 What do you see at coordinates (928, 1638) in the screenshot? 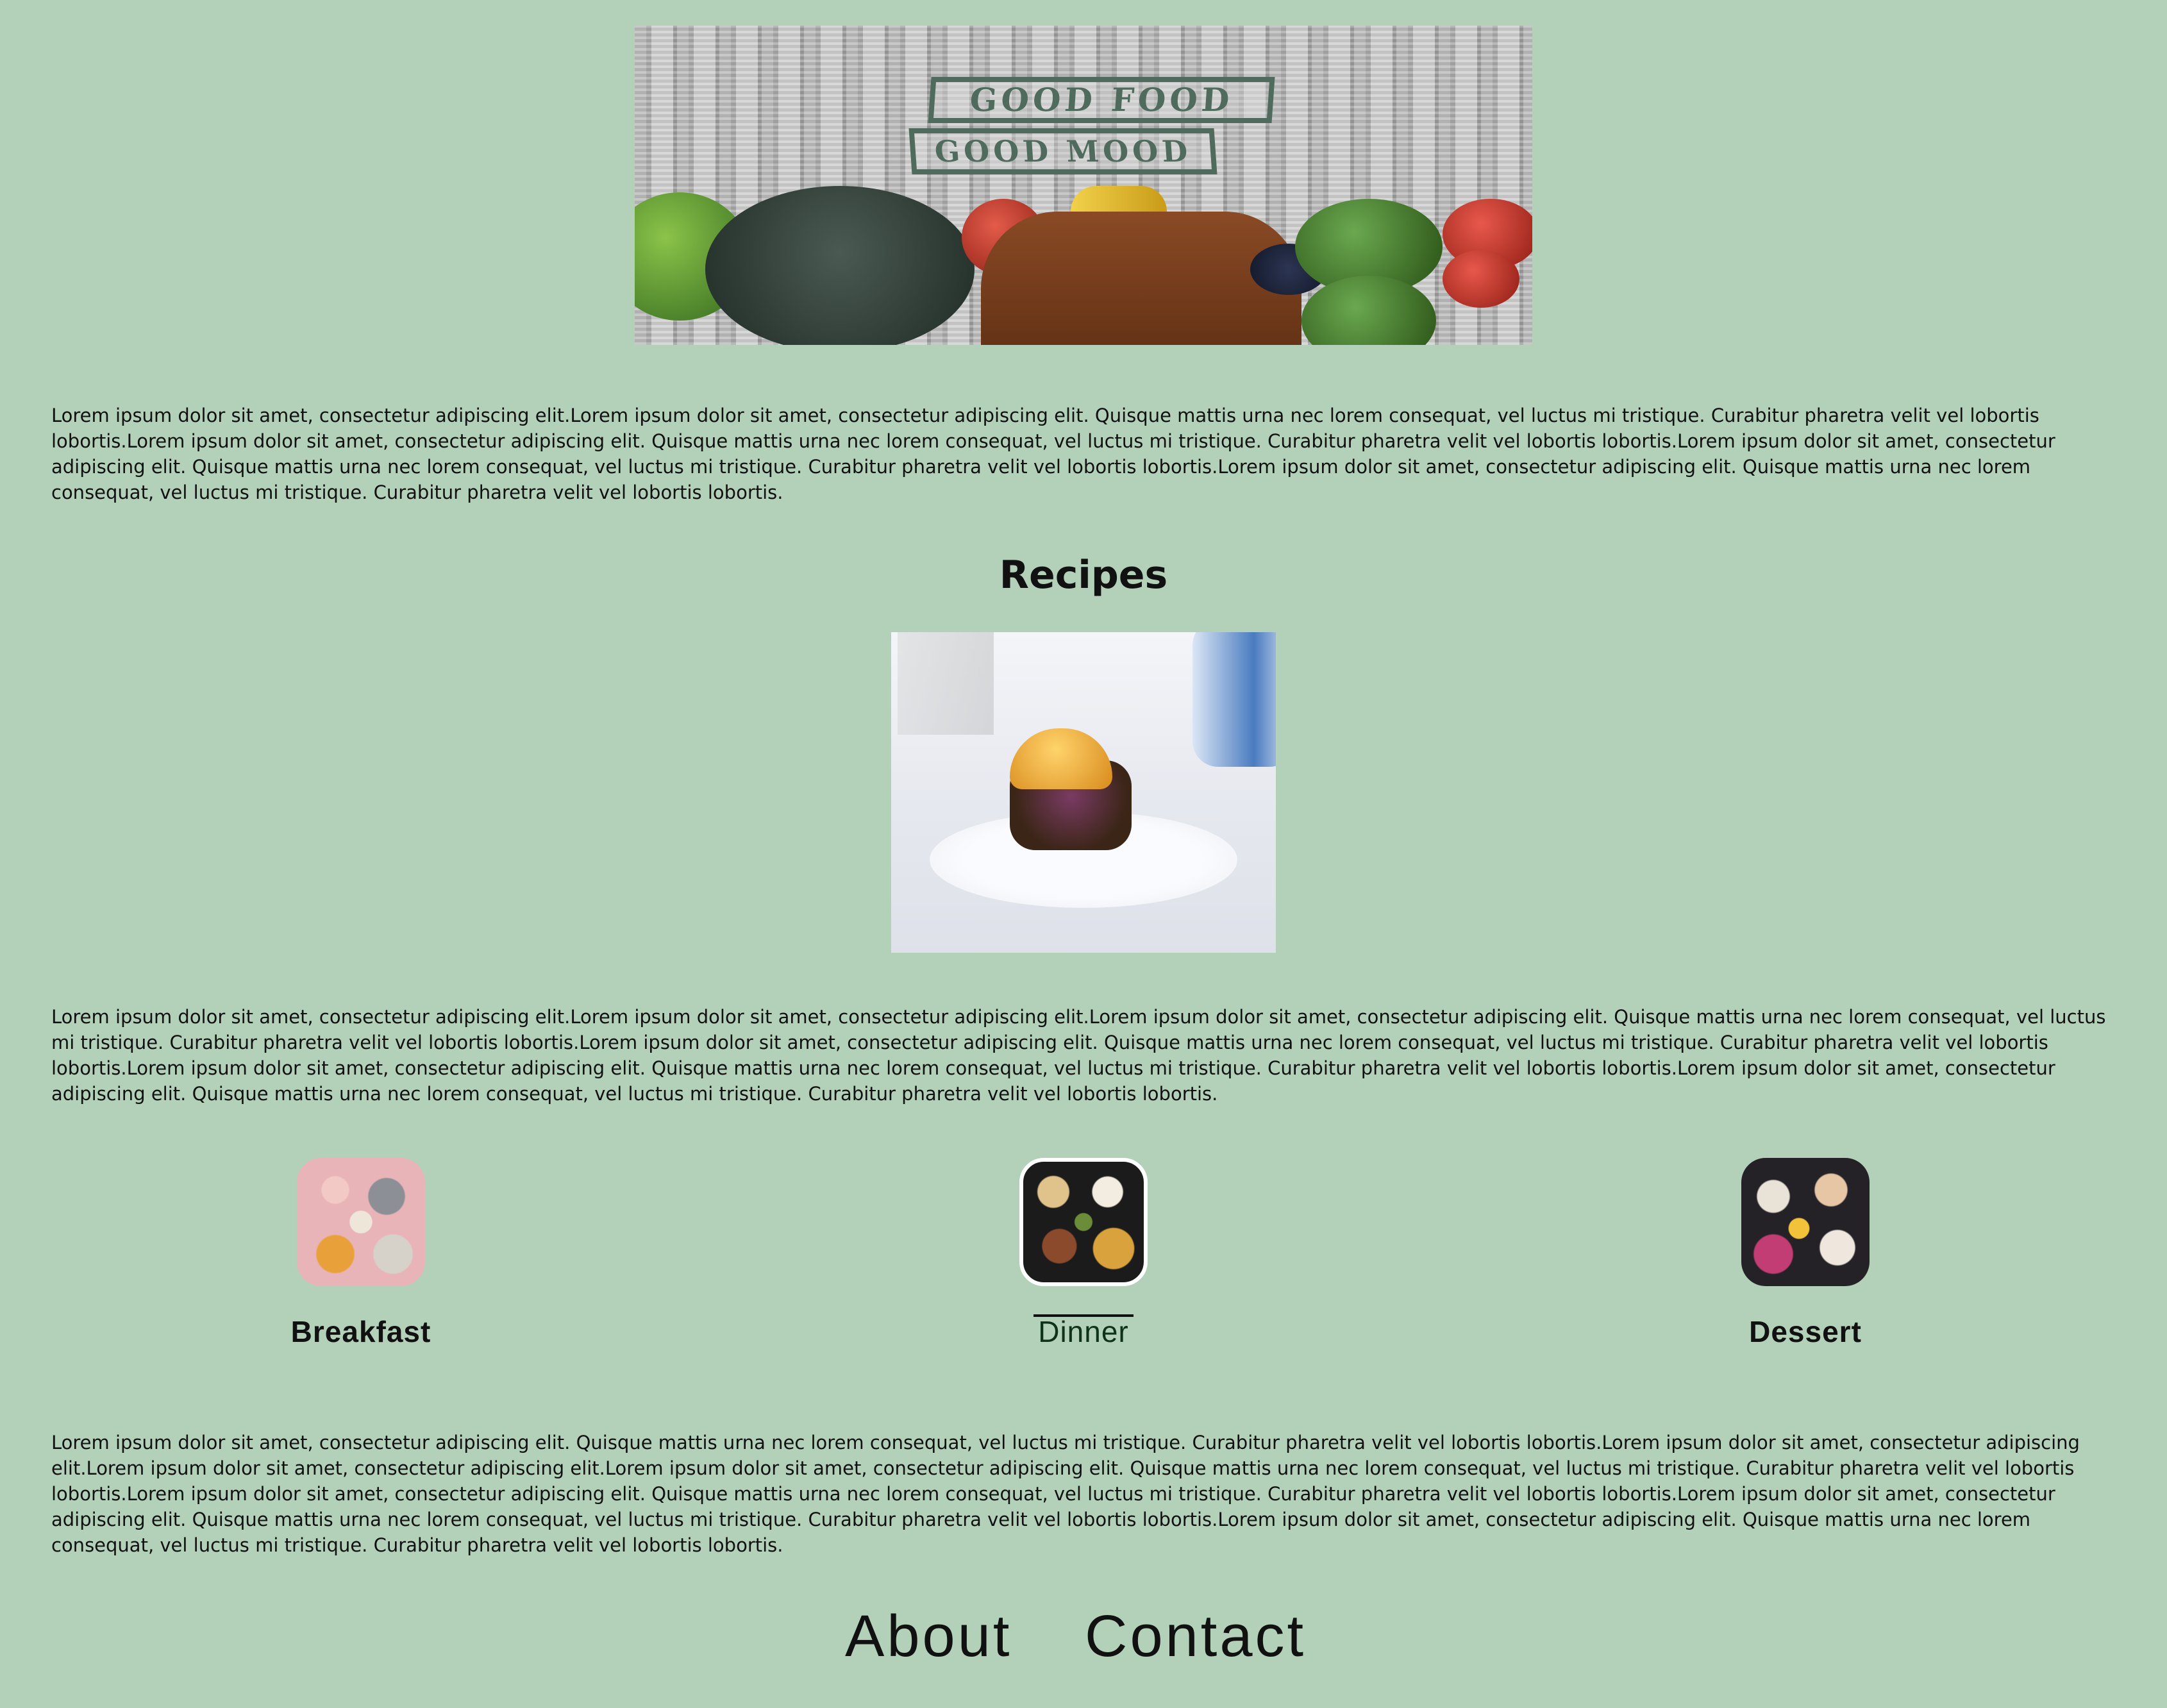
I see `nav-about-link: About` at bounding box center [928, 1638].